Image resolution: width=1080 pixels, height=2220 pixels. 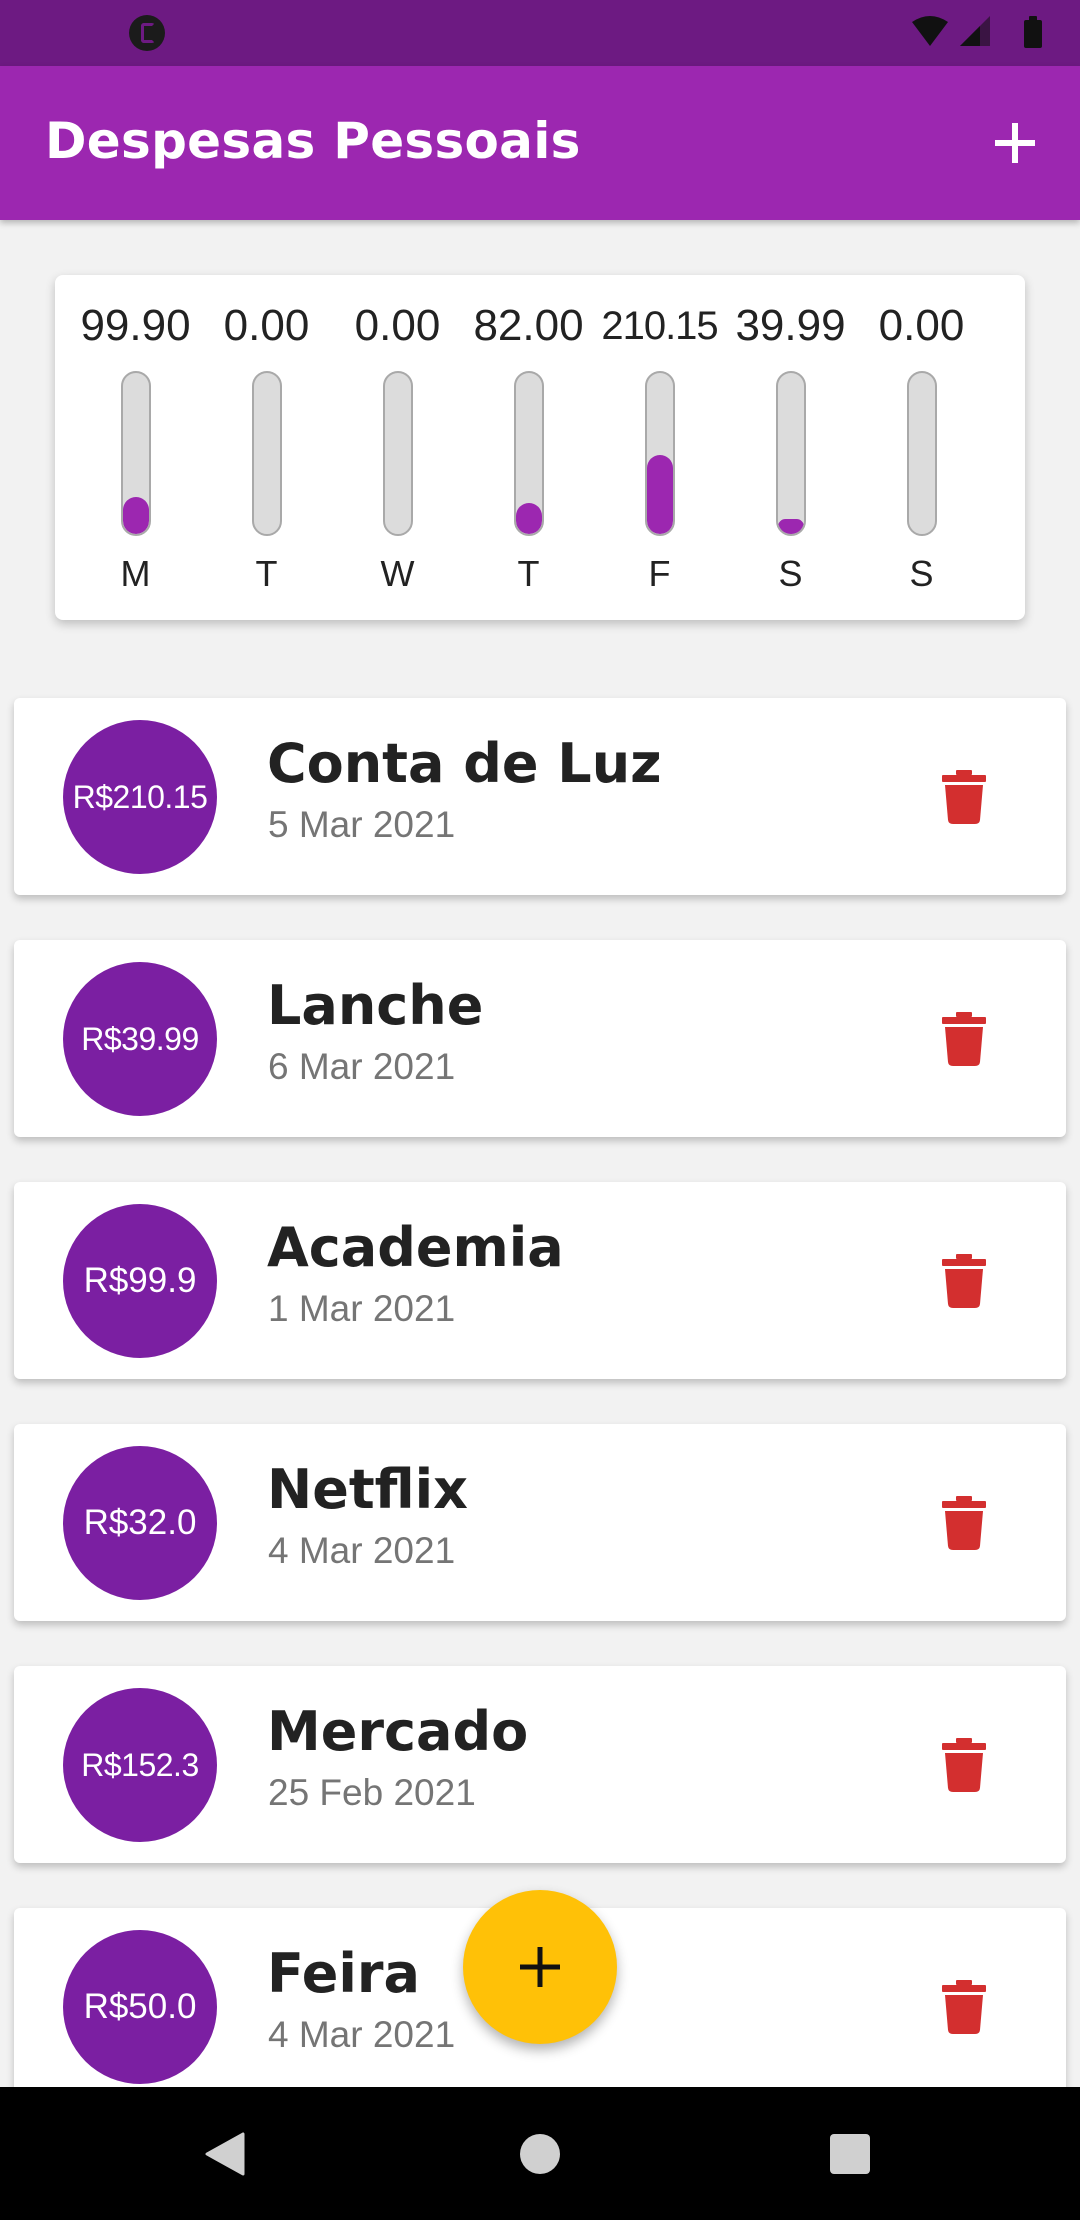 What do you see at coordinates (540, 1038) in the screenshot?
I see `expense-list-item: R$39.99 Lanche 6 Mar 2021` at bounding box center [540, 1038].